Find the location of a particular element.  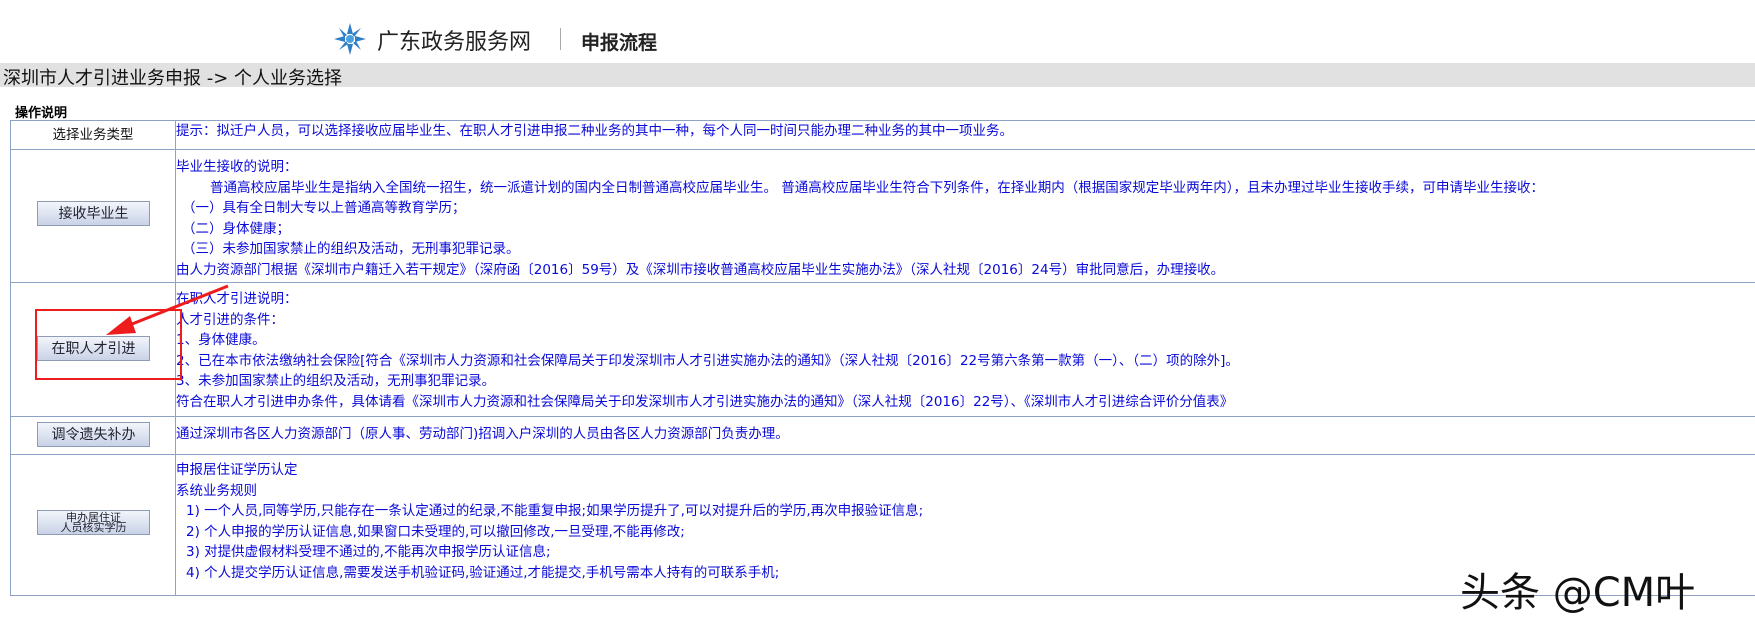

red-arrow-icon is located at coordinates (167, 309).